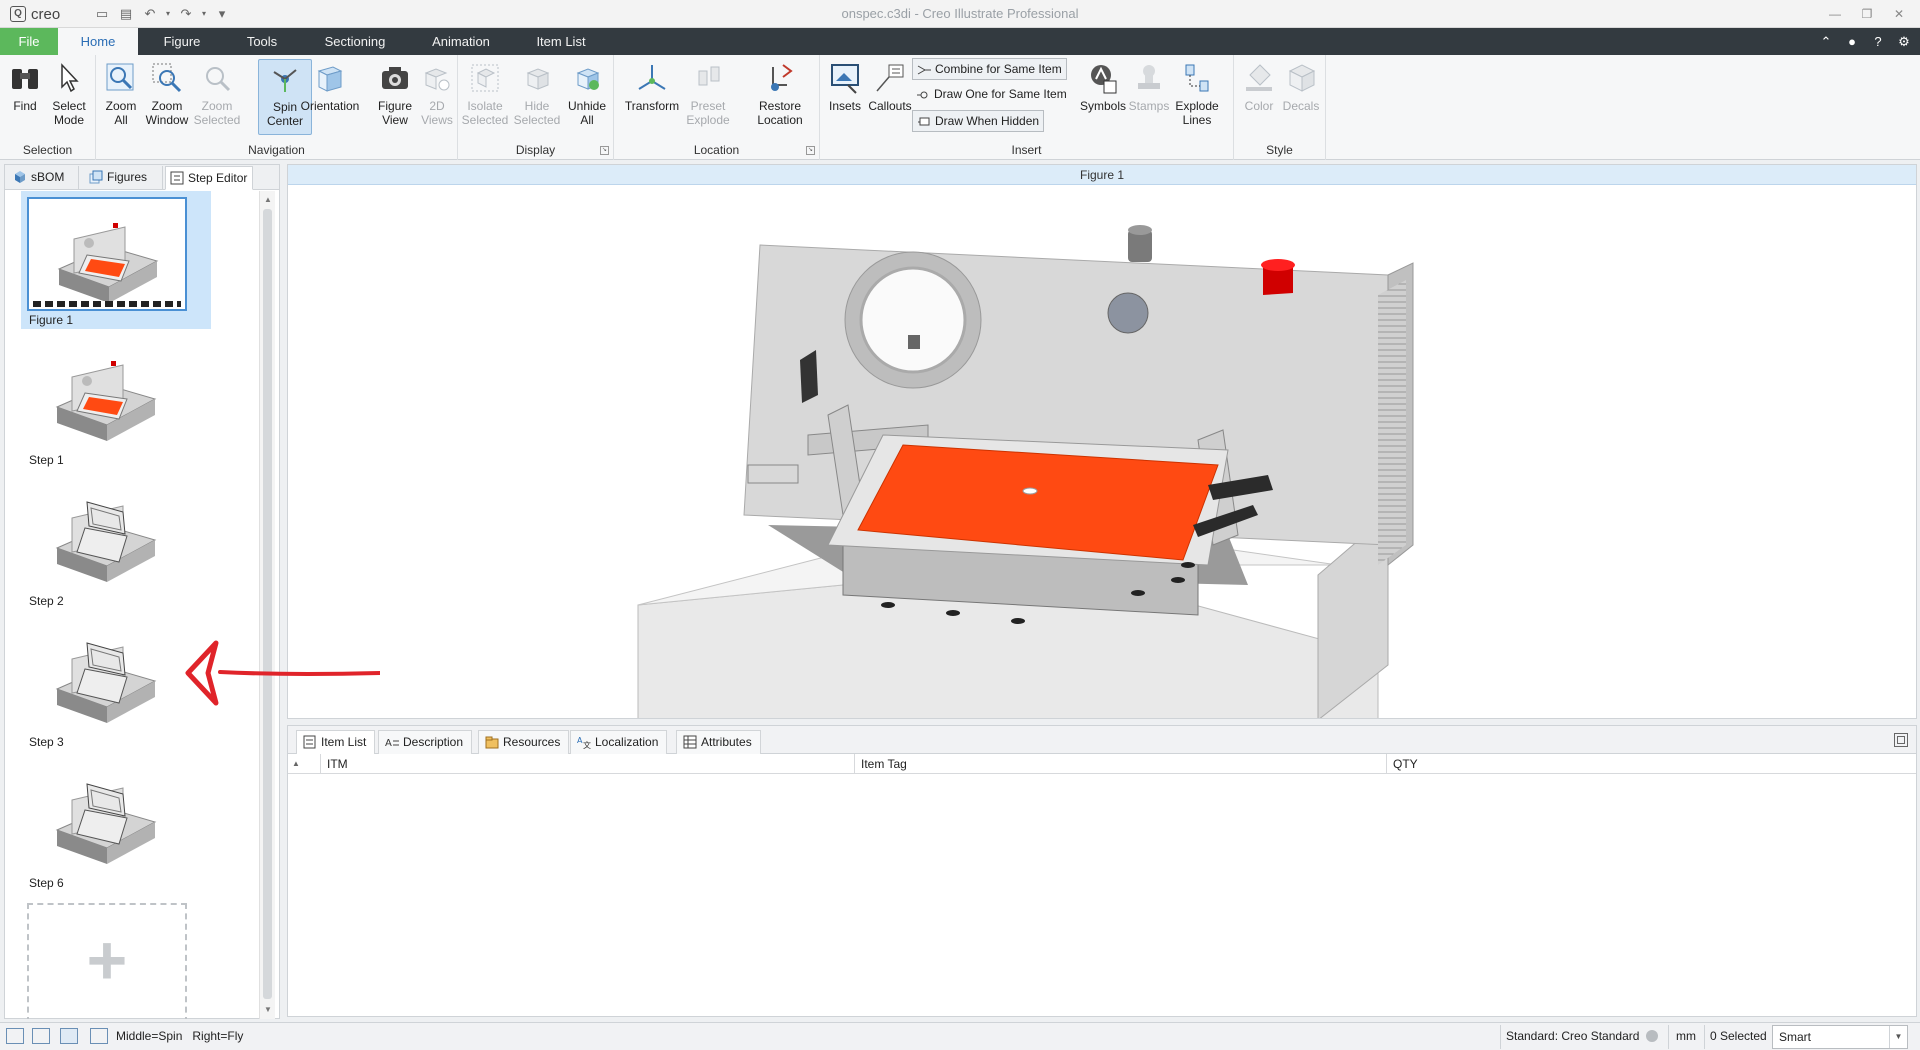  Describe the element at coordinates (186, 14) in the screenshot. I see `redo-icon: ↷` at that location.